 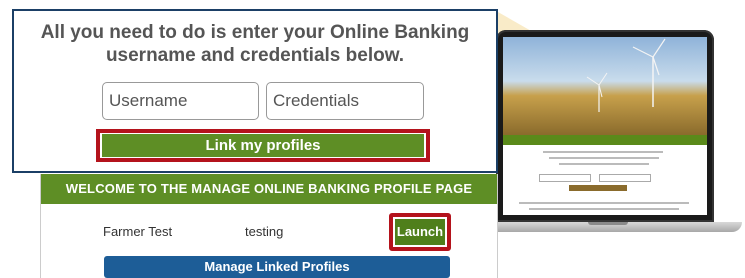 What do you see at coordinates (598, 188) in the screenshot?
I see `mini-link-button` at bounding box center [598, 188].